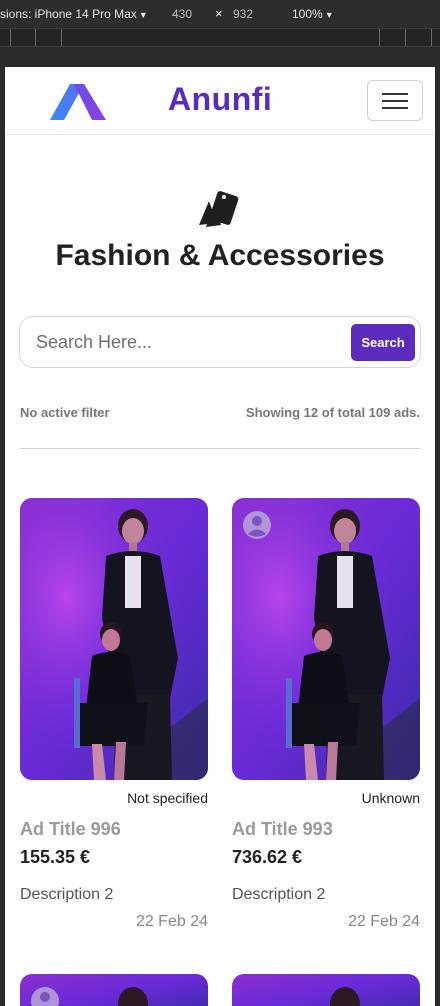 The width and height of the screenshot is (440, 1006). What do you see at coordinates (395, 100) in the screenshot?
I see `menu-toggle-button` at bounding box center [395, 100].